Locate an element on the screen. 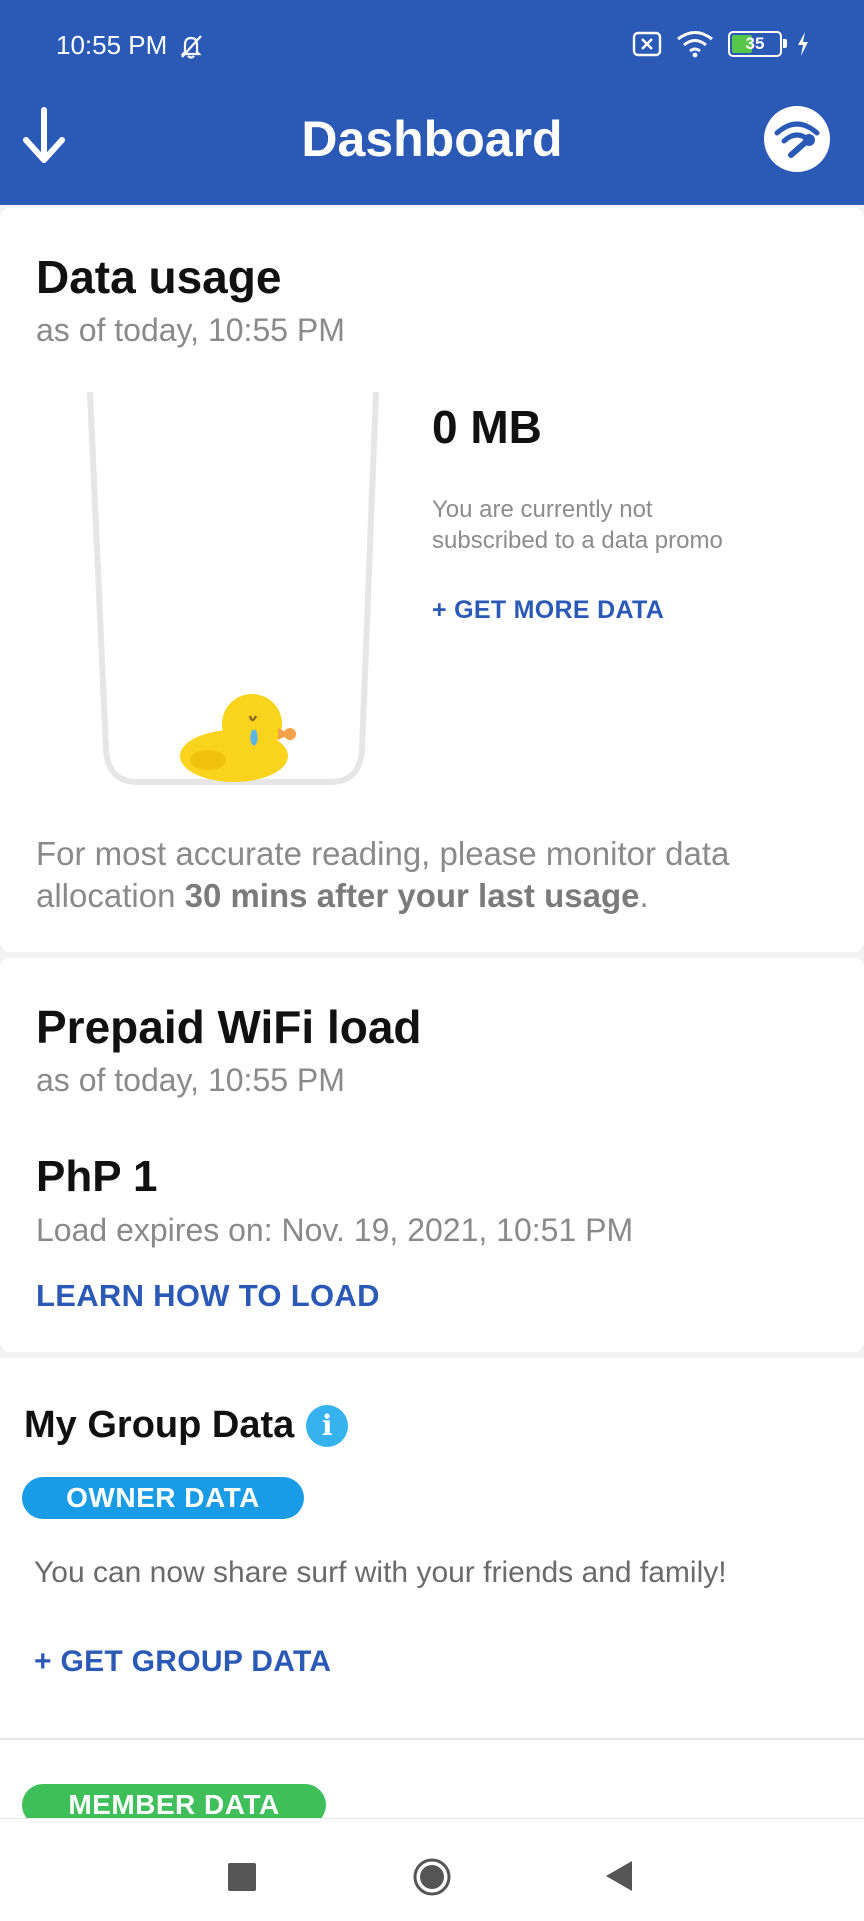 The image size is (864, 1921). group-data-title: My Group Data is located at coordinates (159, 1425).